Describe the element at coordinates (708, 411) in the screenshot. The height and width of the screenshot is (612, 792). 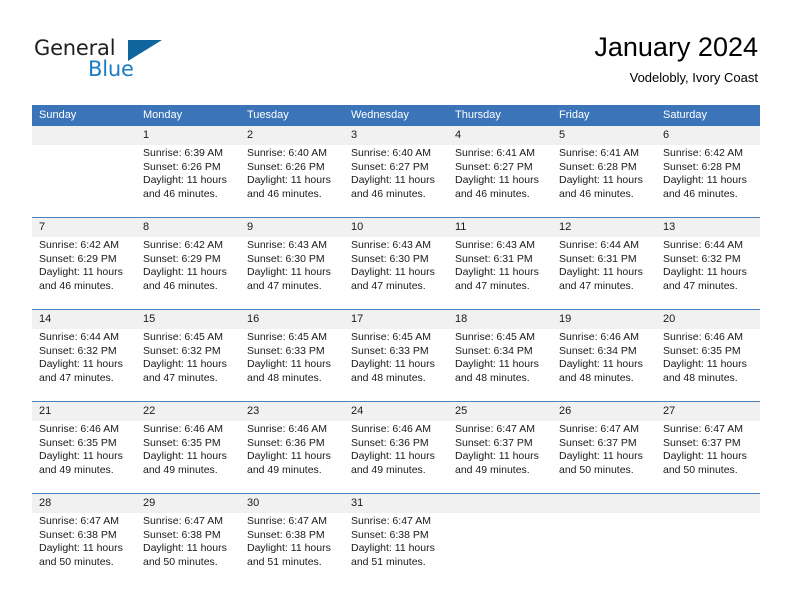
I see `day-number: 27` at that location.